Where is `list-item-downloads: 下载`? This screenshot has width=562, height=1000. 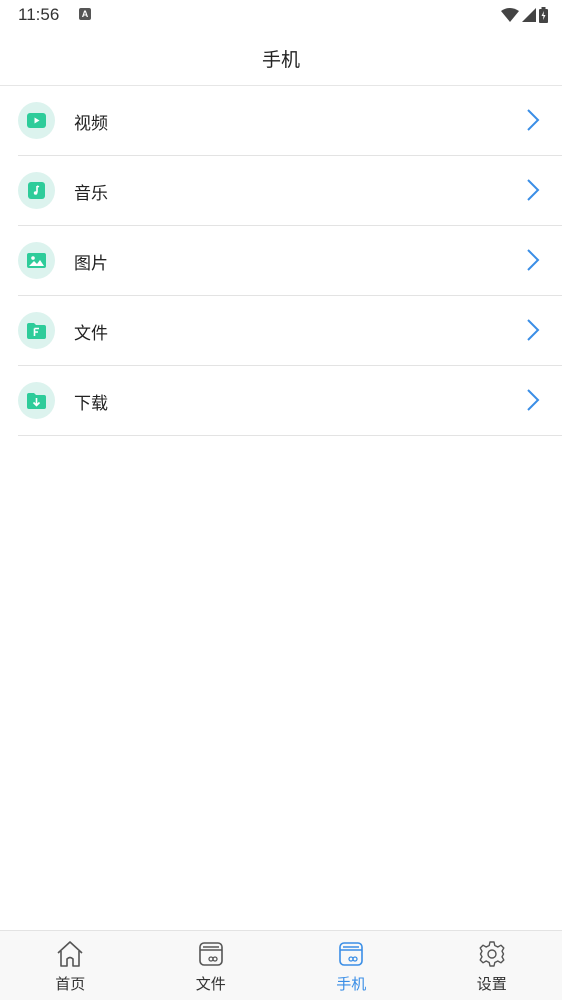 list-item-downloads: 下载 is located at coordinates (290, 401).